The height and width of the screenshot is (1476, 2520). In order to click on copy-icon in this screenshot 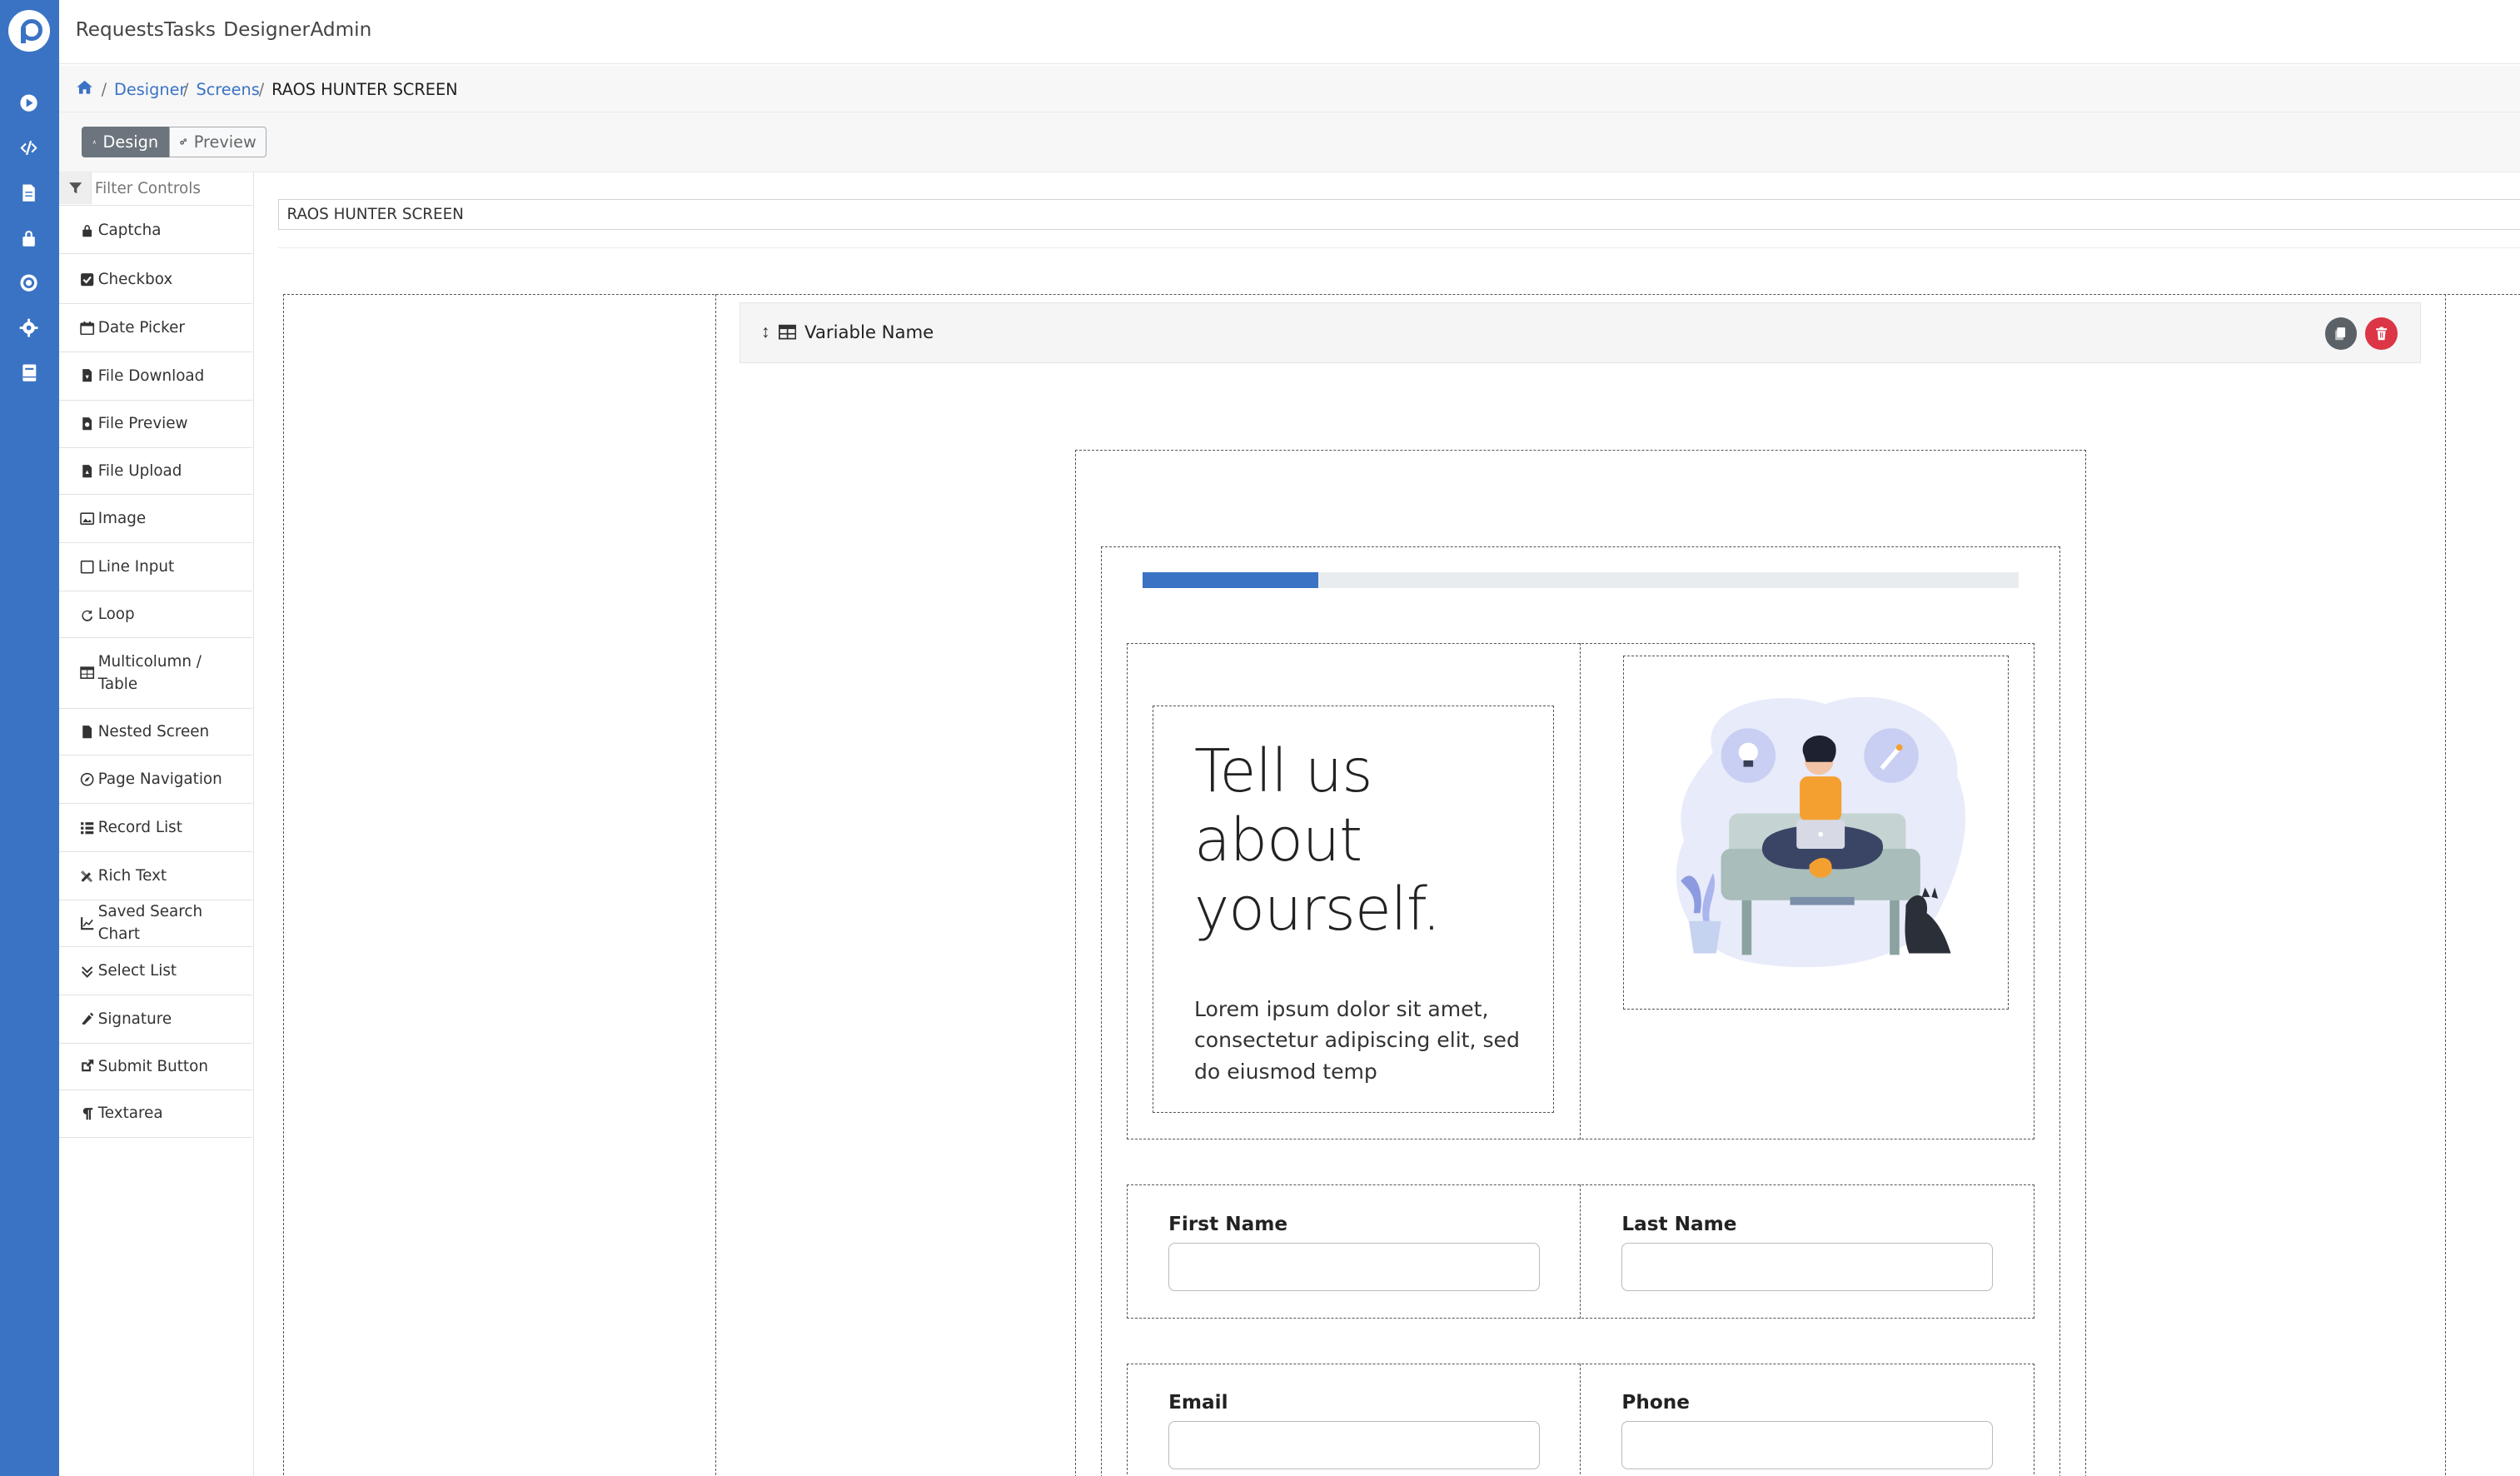, I will do `click(2340, 334)`.